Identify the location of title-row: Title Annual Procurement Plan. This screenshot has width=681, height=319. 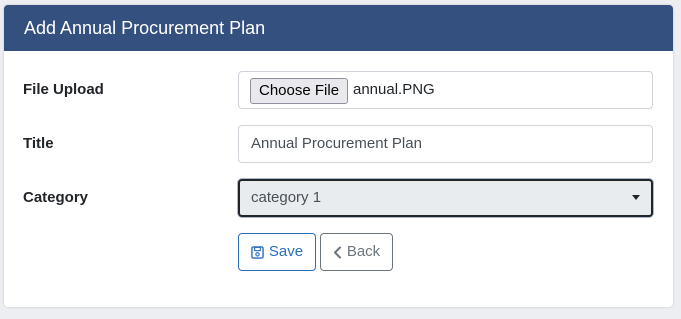
(338, 144).